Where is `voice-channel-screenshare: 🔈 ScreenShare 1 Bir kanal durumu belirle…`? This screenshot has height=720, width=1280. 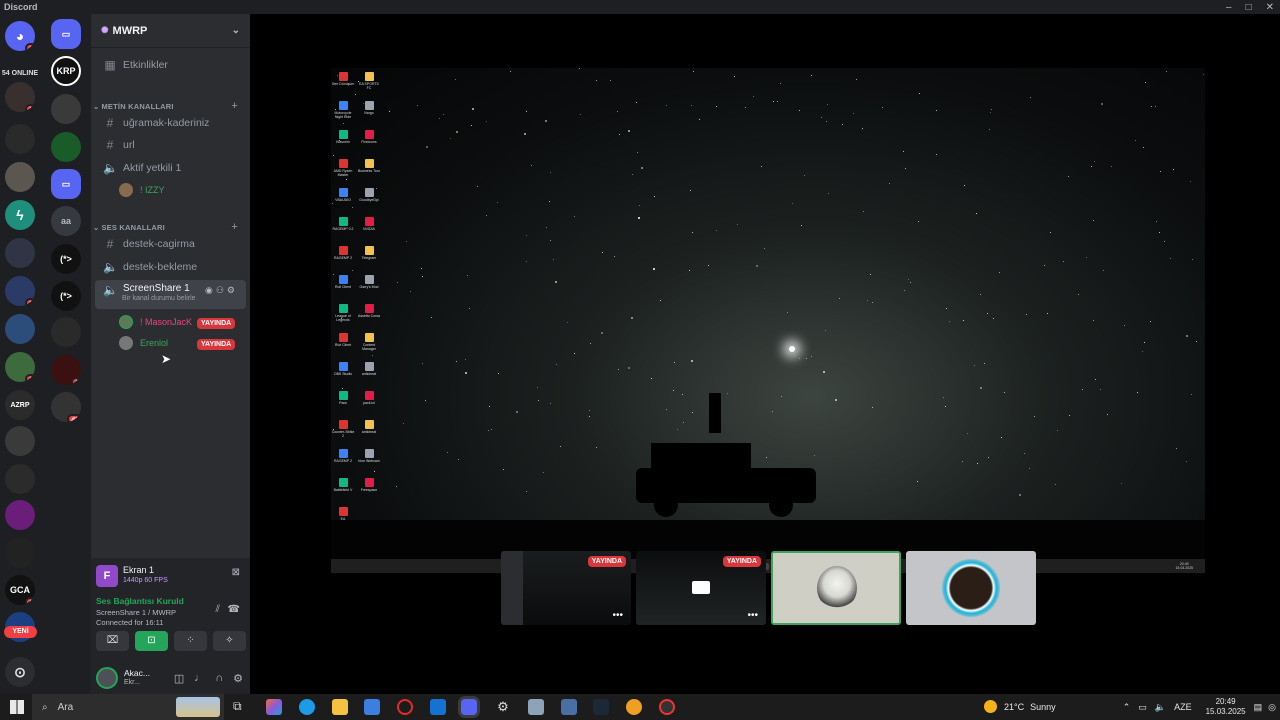 voice-channel-screenshare: 🔈 ScreenShare 1 Bir kanal durumu belirle… is located at coordinates (170, 294).